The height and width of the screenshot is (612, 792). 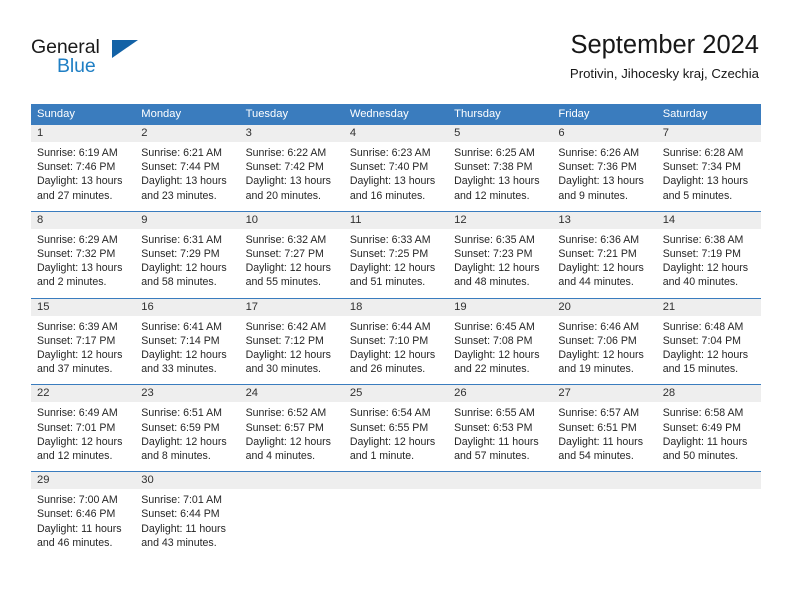 I want to click on sunset-text: Sunset: 7:10 PM, so click(x=389, y=340).